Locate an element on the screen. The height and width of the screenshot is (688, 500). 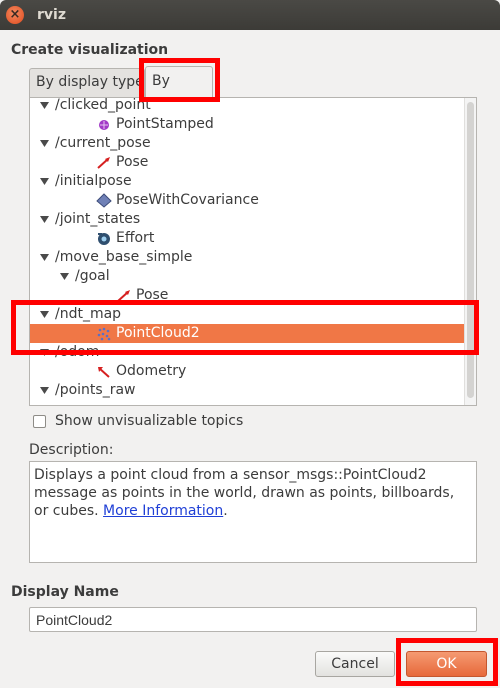
tree-row-label: /goal is located at coordinates (92, 276).